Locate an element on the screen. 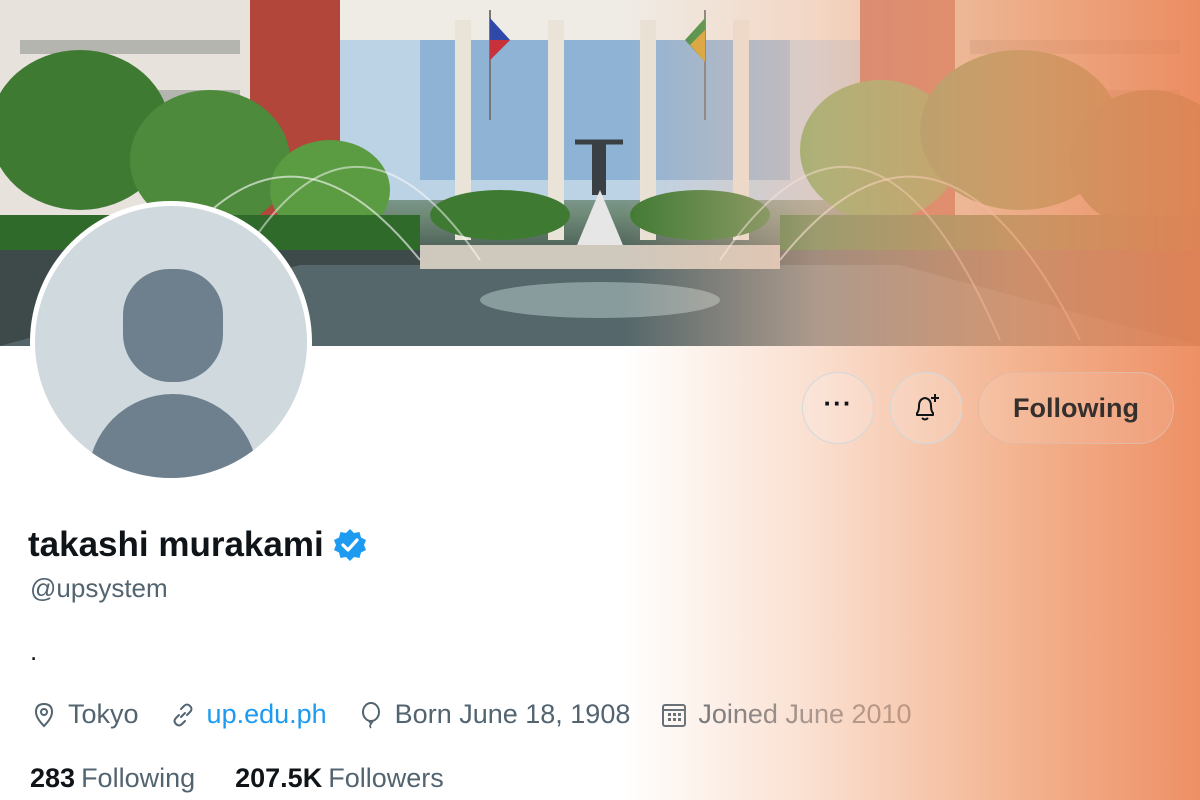  notify-button is located at coordinates (926, 408).